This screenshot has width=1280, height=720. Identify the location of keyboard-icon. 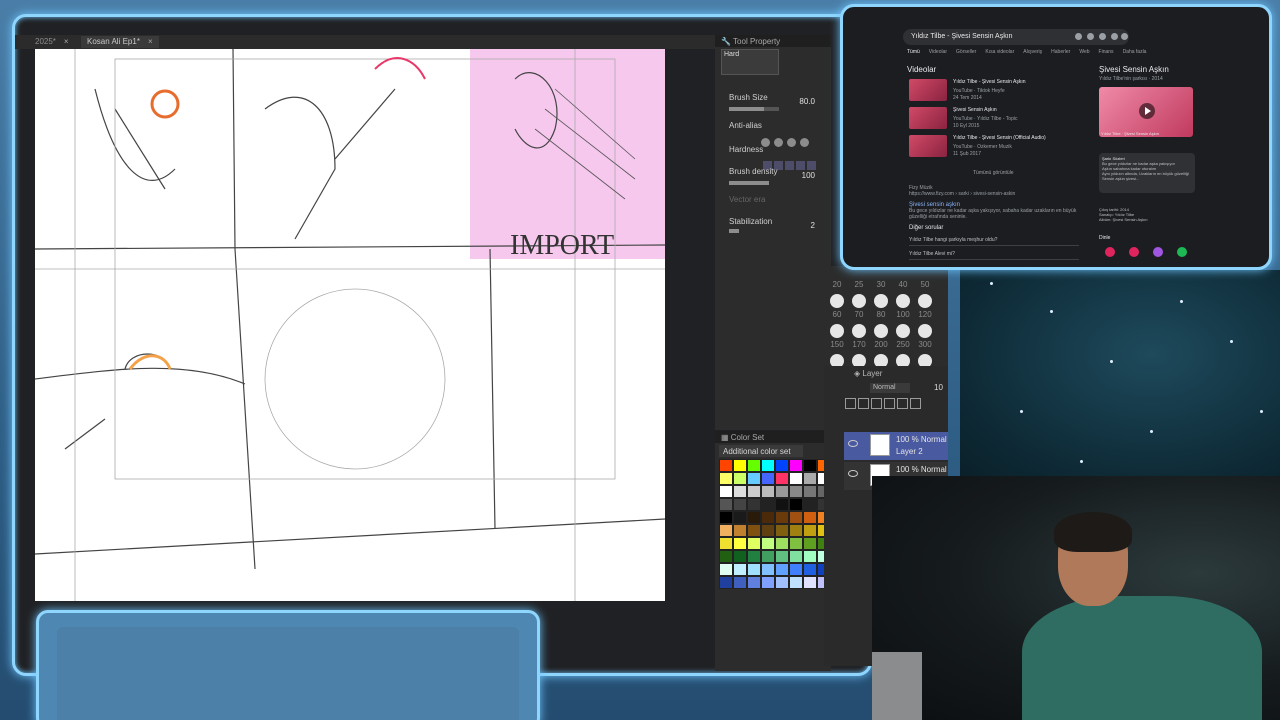
(1090, 36).